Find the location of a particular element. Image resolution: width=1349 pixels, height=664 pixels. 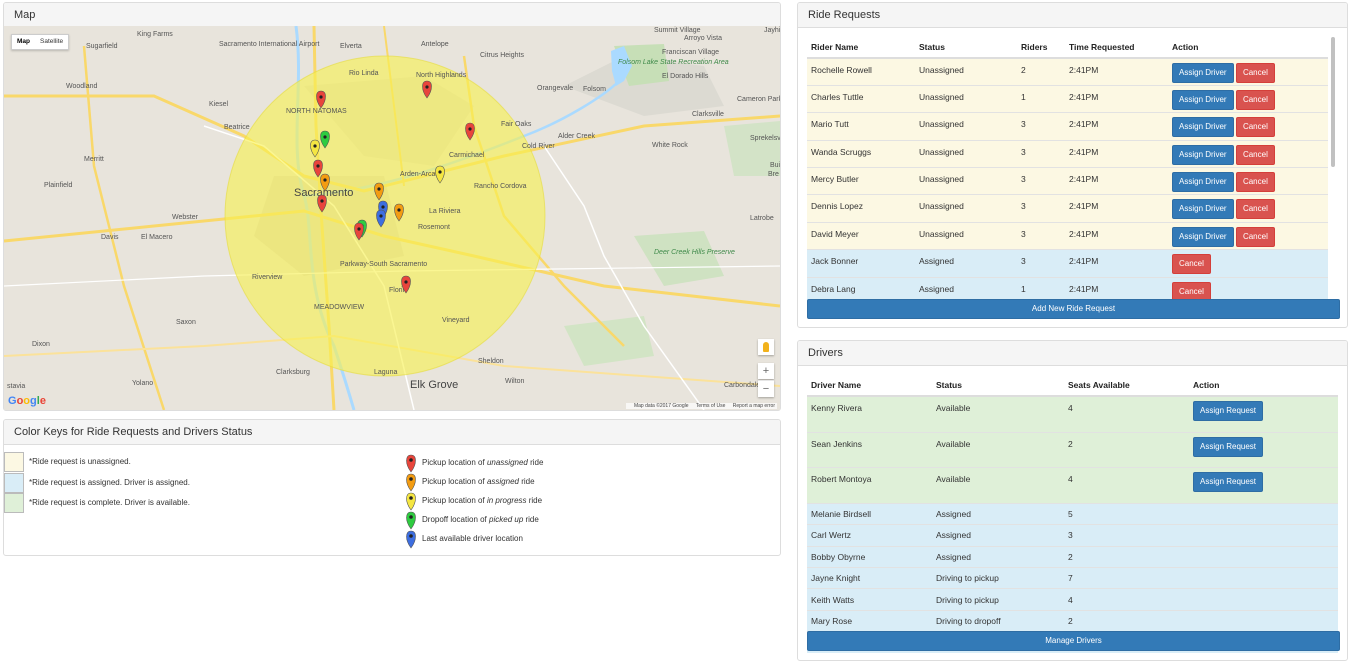

street-view-pegman-icon is located at coordinates (766, 347).